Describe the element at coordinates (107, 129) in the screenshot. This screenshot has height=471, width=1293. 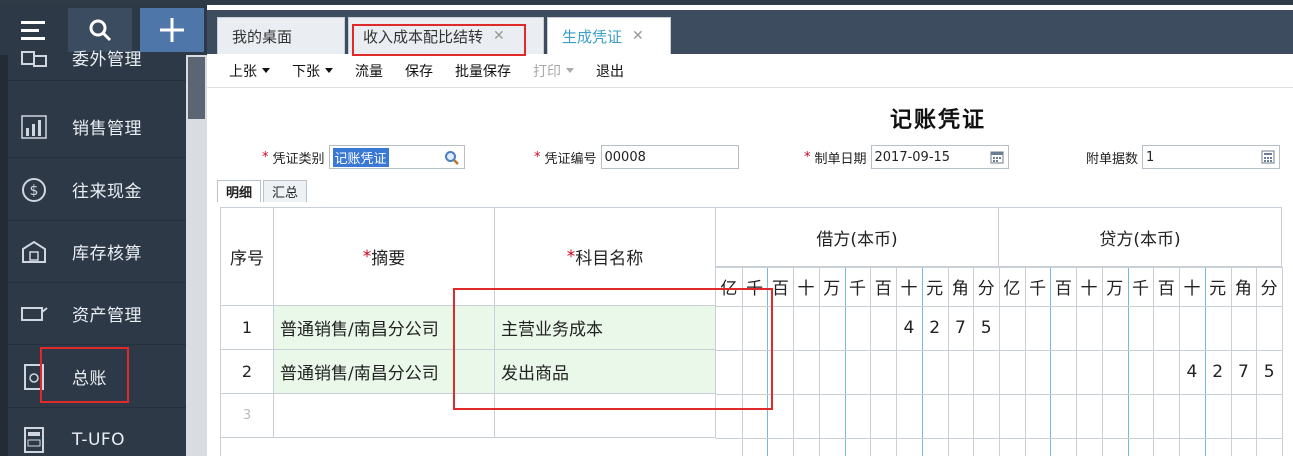
I see `sidebar-item-label: 销售管理` at that location.